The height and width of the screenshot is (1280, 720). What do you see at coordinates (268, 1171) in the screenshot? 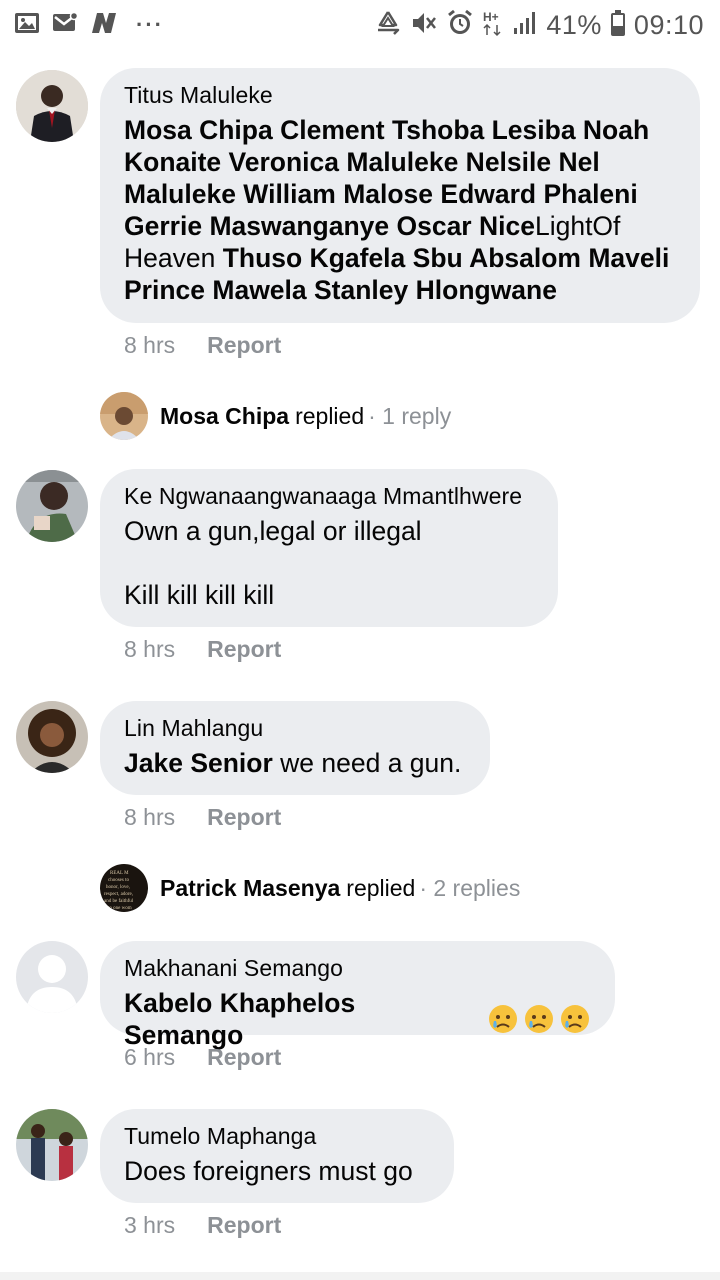
I see `comment-text: Does foreigners must go` at bounding box center [268, 1171].